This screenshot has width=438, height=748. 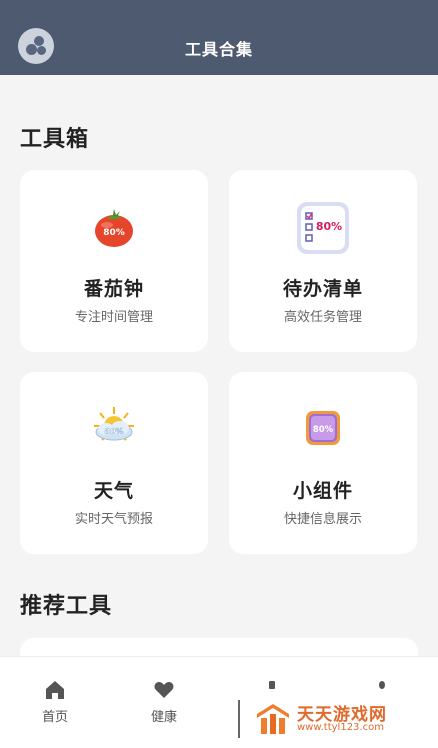 What do you see at coordinates (163, 717) in the screenshot?
I see `tab-label: 健康` at bounding box center [163, 717].